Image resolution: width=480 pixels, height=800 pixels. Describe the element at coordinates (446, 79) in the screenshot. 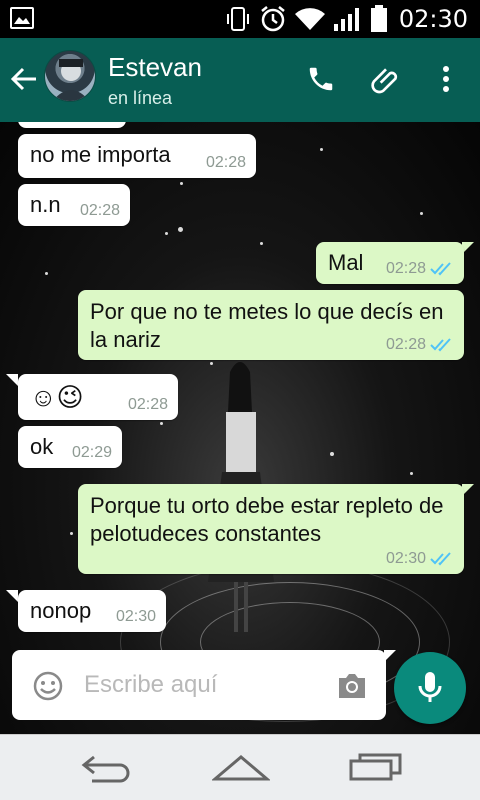

I see `more-vert-icon` at that location.